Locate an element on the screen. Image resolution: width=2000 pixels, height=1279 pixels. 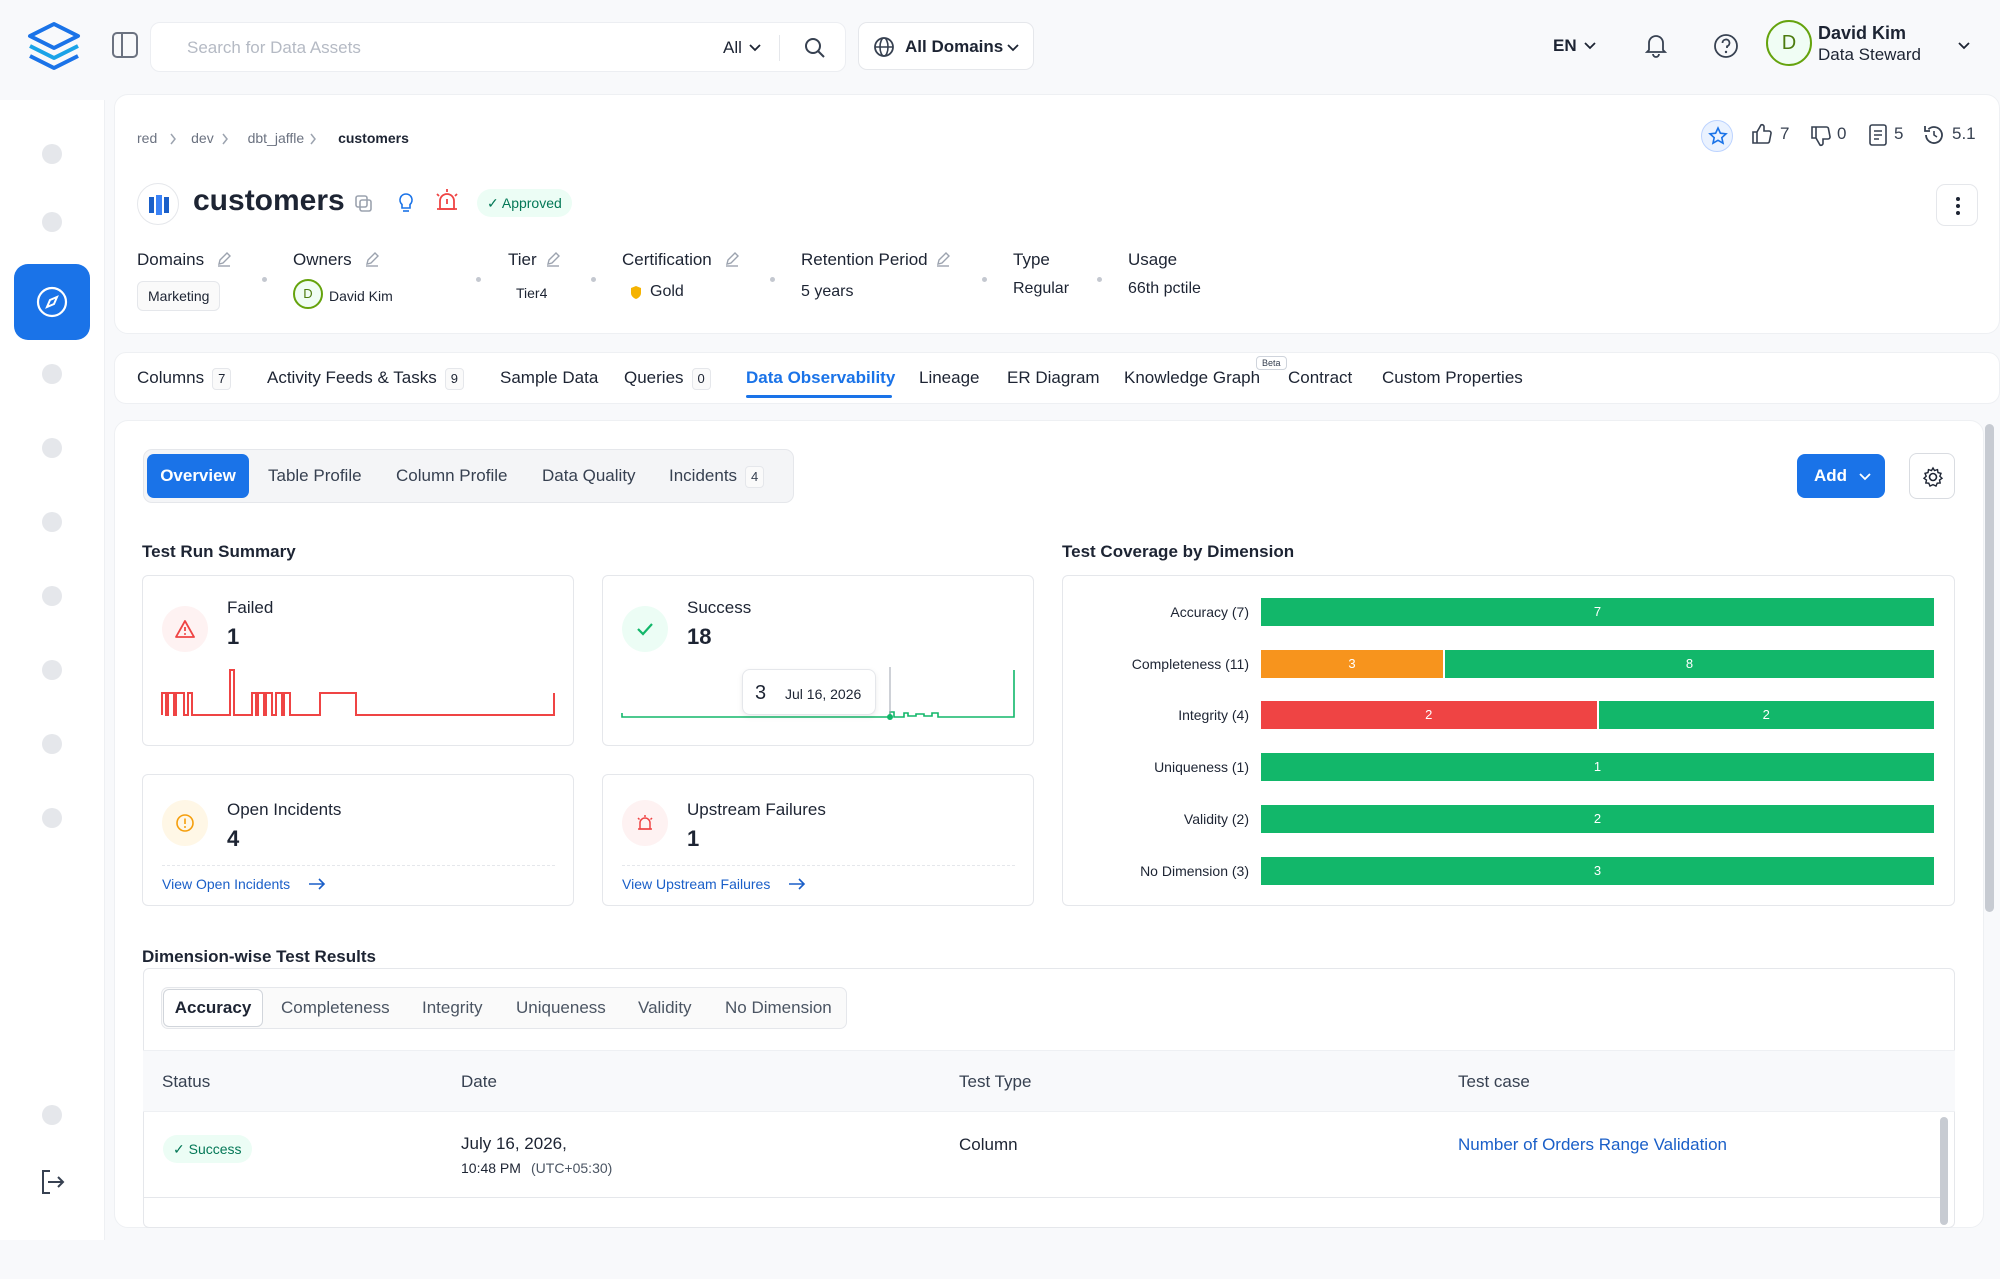
dimtab-uniqueness: Uniqueness is located at coordinates (561, 1008).